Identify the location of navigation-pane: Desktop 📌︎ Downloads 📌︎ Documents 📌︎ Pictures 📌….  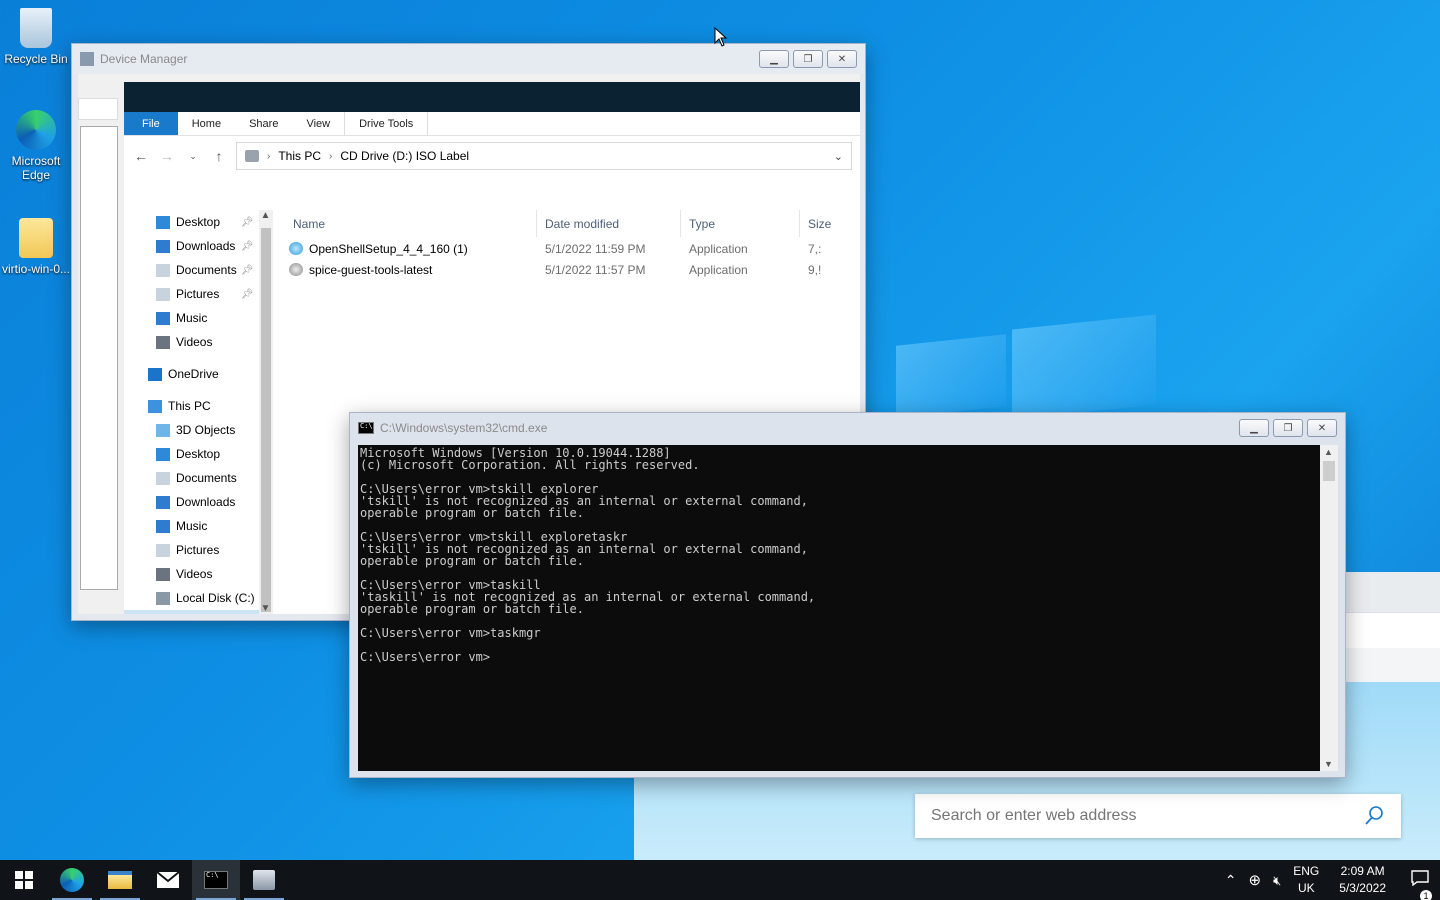
(192, 412).